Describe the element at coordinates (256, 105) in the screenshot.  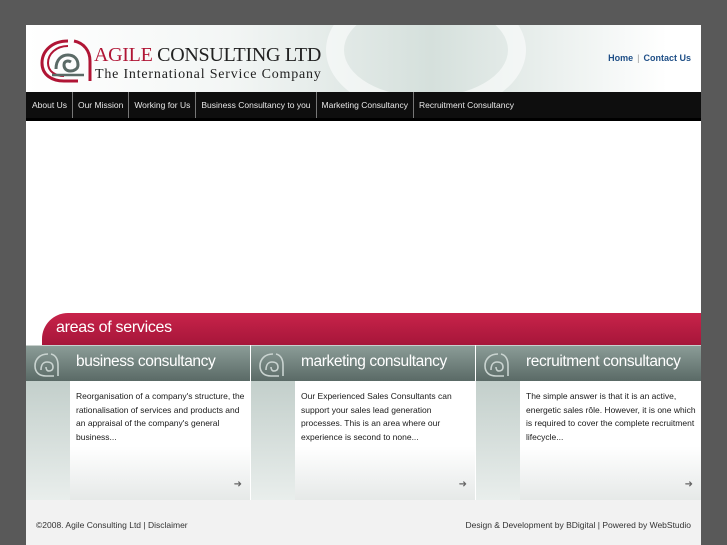
I see `nav-business-consultancy: Business Consultancy to you` at that location.